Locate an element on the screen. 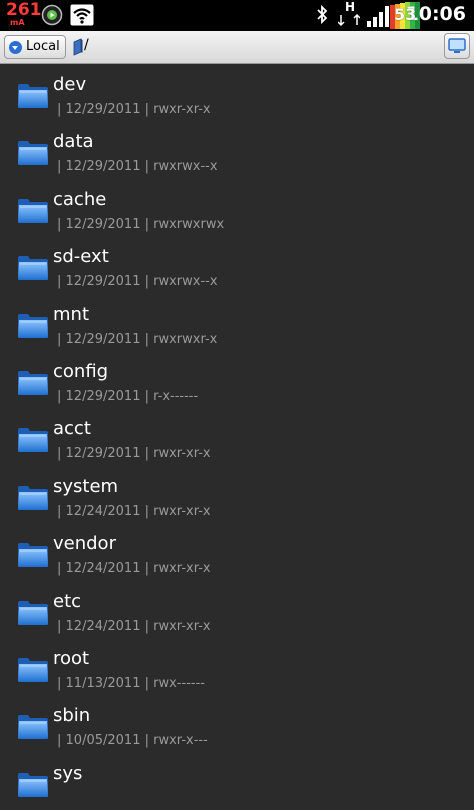 This screenshot has width=474, height=810. file-meta: | 10/05/2011 | rwxr-x--- is located at coordinates (132, 740).